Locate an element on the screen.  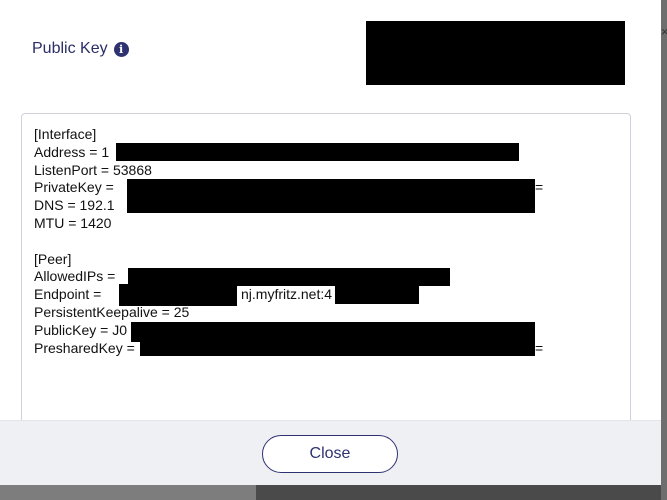
public-key-value-redacted is located at coordinates (495, 53).